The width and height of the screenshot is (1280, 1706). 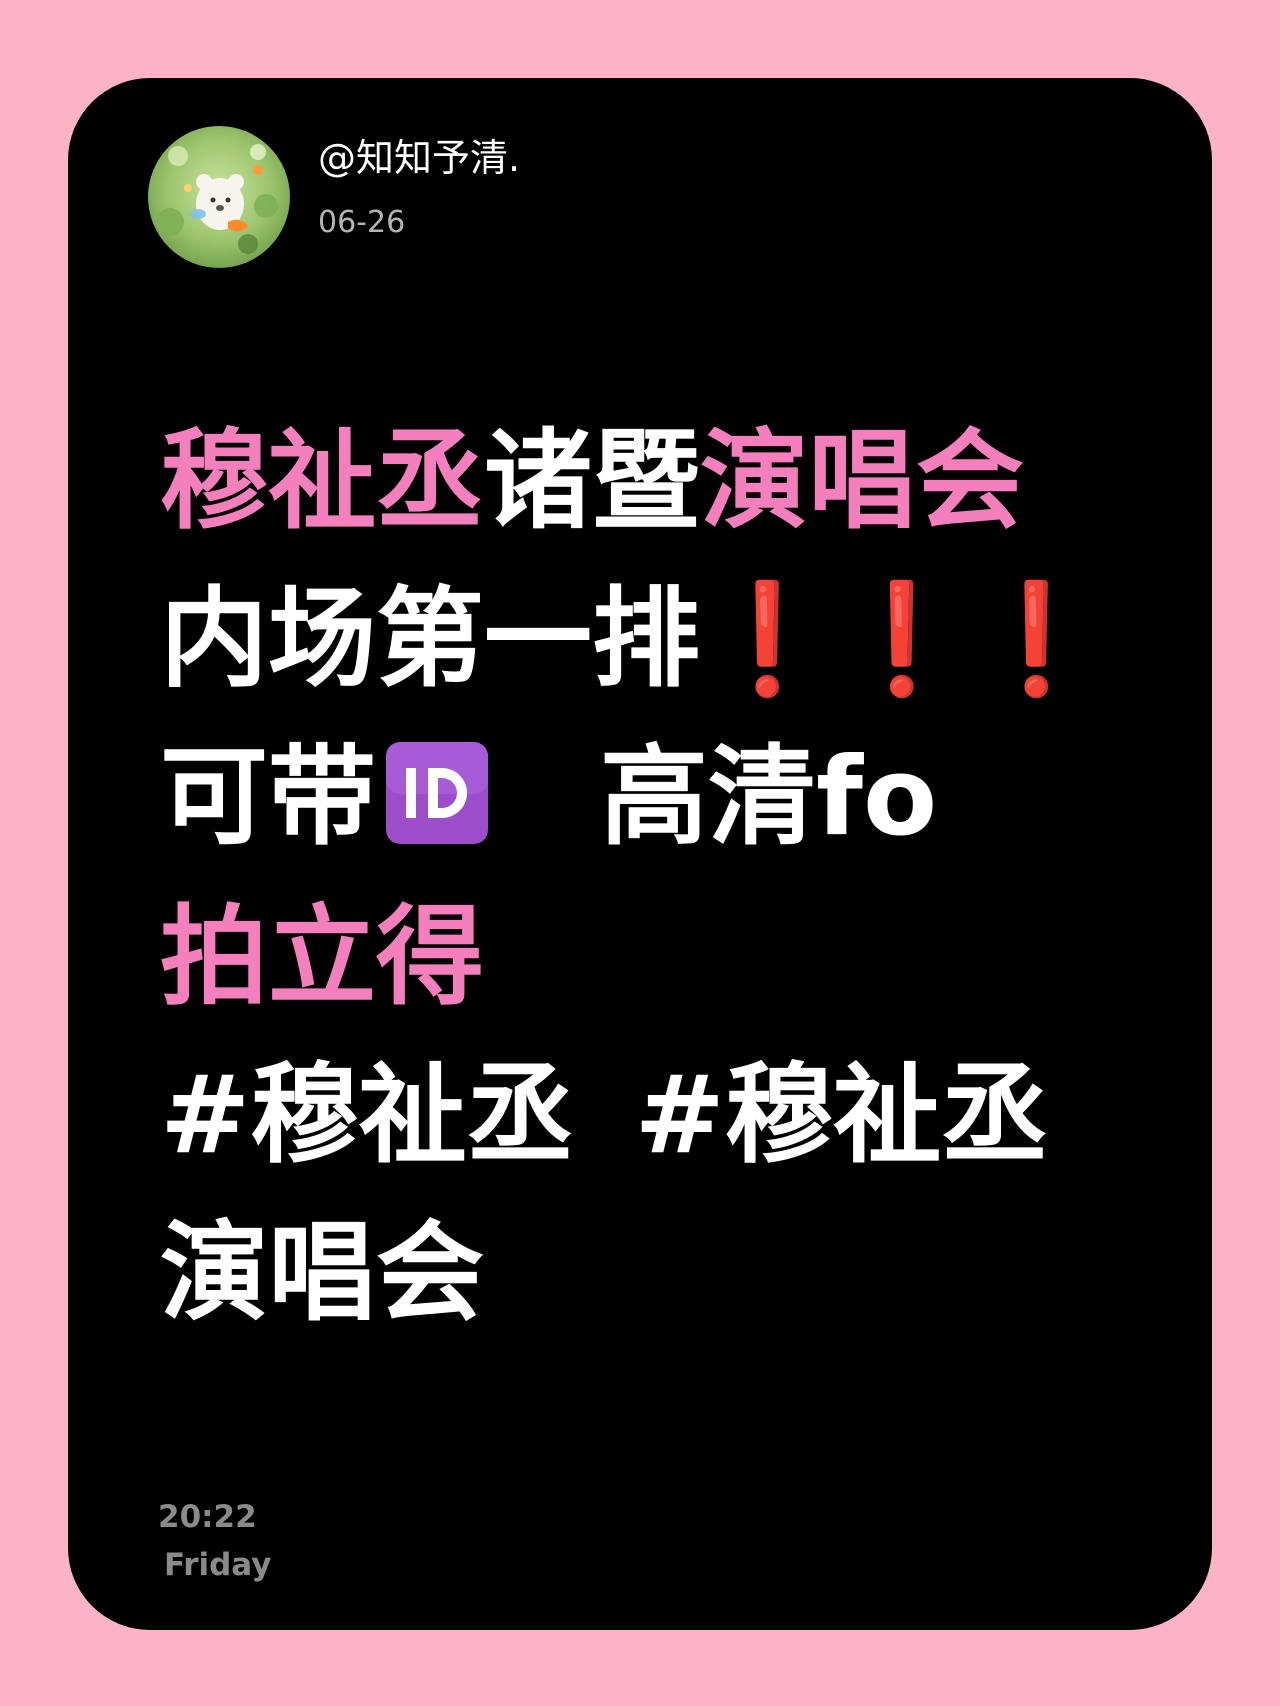 What do you see at coordinates (362, 222) in the screenshot?
I see `post-date: 06-26` at bounding box center [362, 222].